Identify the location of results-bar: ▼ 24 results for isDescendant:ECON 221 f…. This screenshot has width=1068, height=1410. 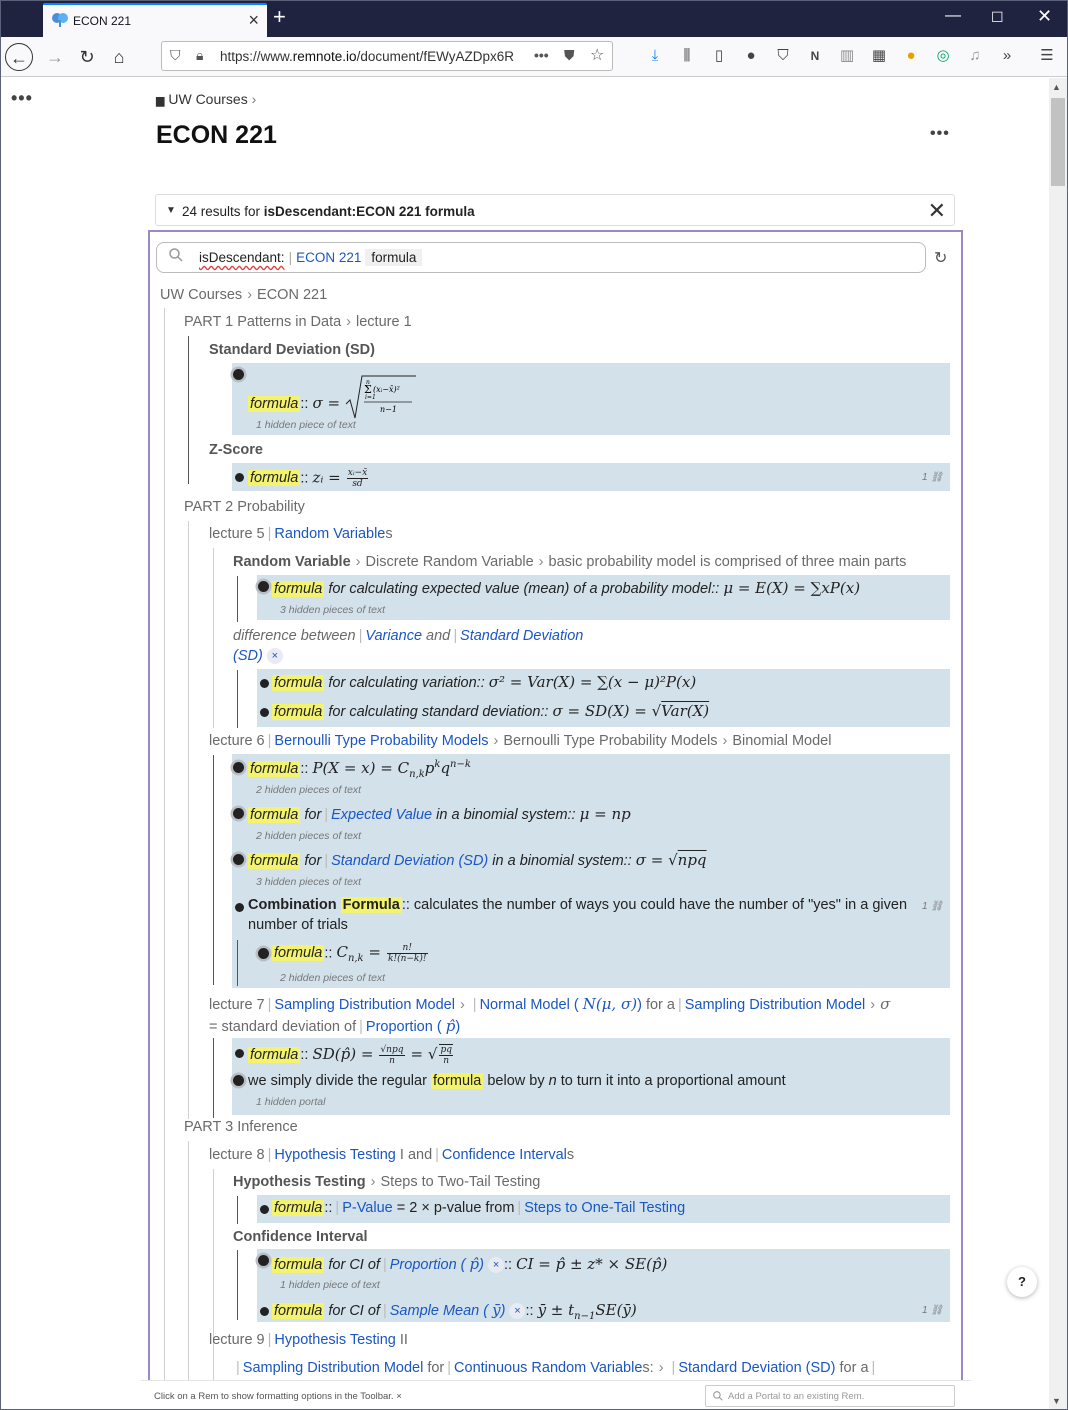
(555, 210).